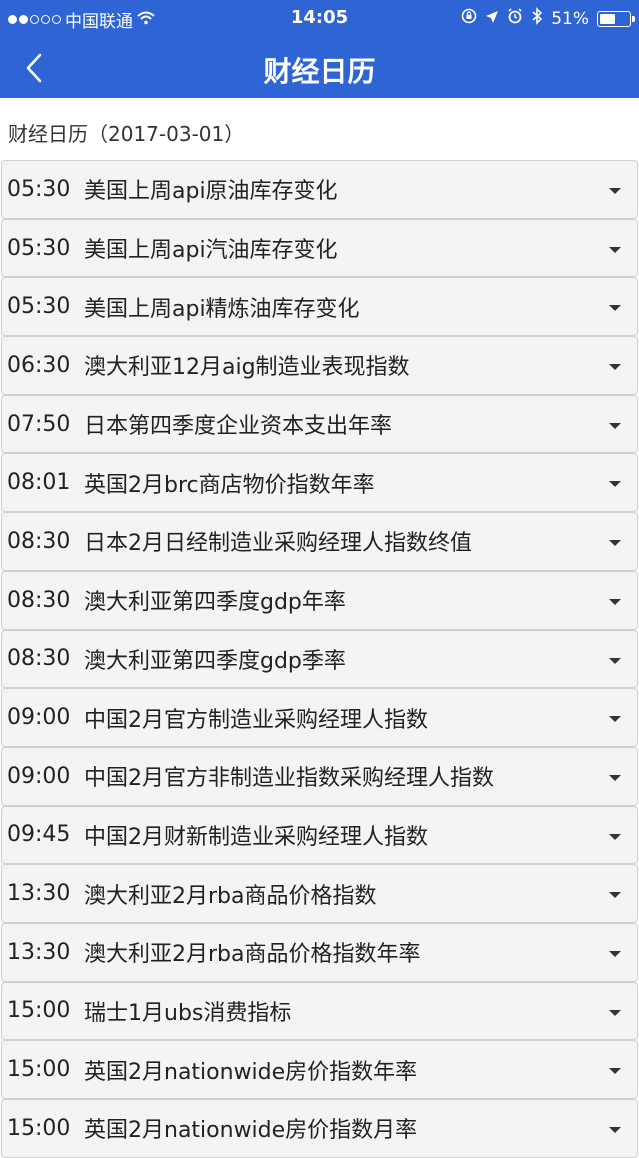  I want to click on event-label: 日本2月日经制造业采购经理人指数终值, so click(278, 544).